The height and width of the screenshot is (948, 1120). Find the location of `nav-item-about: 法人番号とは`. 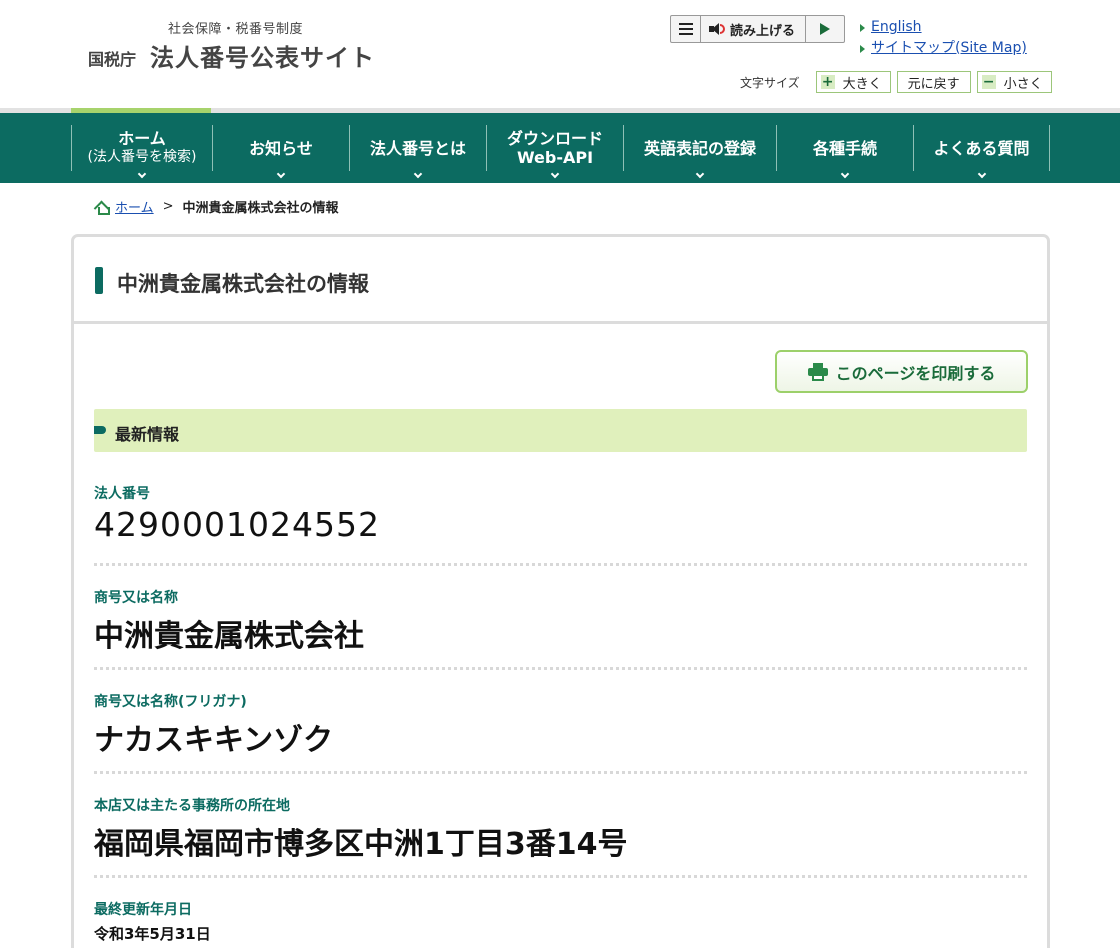

nav-item-about: 法人番号とは is located at coordinates (417, 152).